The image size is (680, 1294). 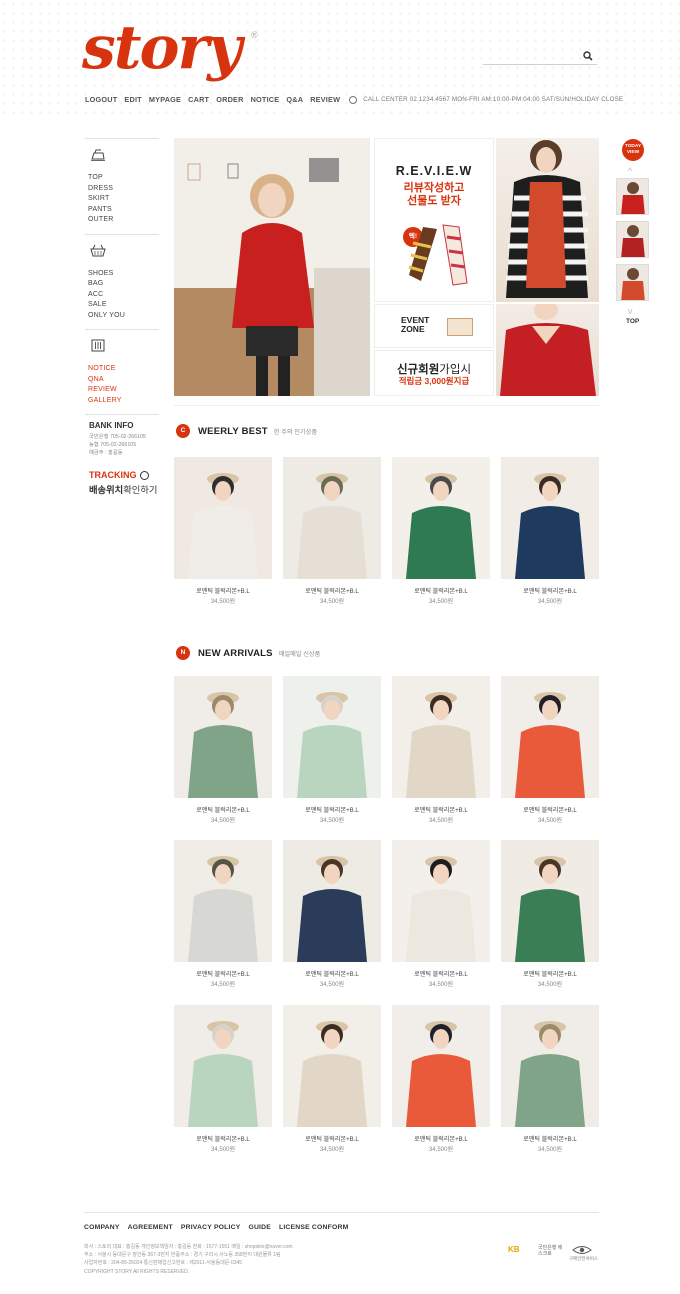 What do you see at coordinates (332, 984) in the screenshot?
I see `product-price: 34,500원` at bounding box center [332, 984].